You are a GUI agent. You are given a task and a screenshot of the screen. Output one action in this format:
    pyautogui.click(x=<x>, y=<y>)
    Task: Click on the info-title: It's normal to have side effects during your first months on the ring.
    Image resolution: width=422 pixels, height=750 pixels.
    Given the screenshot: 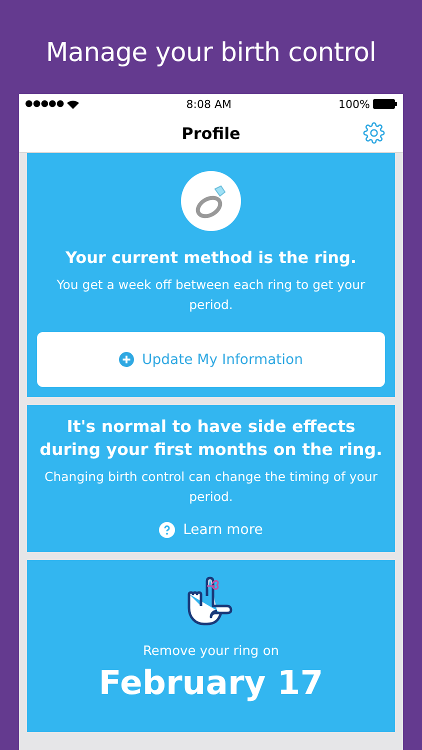 What is the action you would take?
    pyautogui.click(x=211, y=439)
    